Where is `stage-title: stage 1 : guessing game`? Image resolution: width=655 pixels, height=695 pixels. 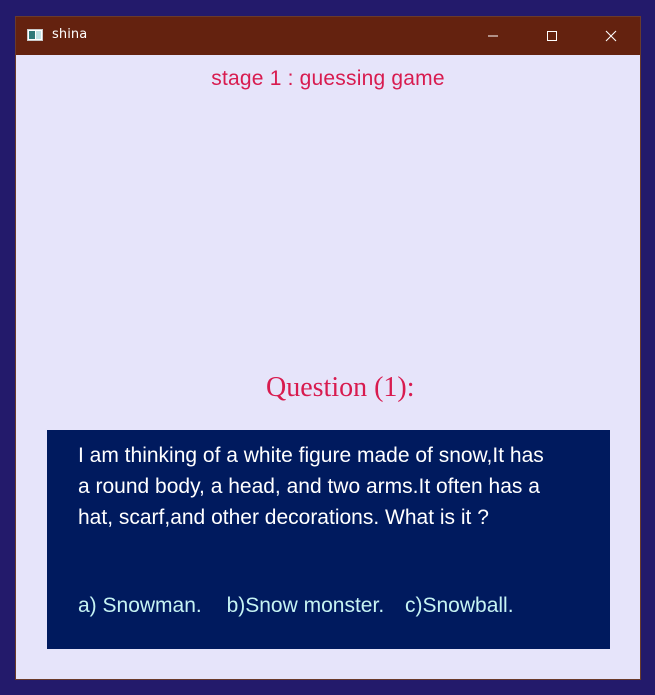
stage-title: stage 1 : guessing game is located at coordinates (328, 78).